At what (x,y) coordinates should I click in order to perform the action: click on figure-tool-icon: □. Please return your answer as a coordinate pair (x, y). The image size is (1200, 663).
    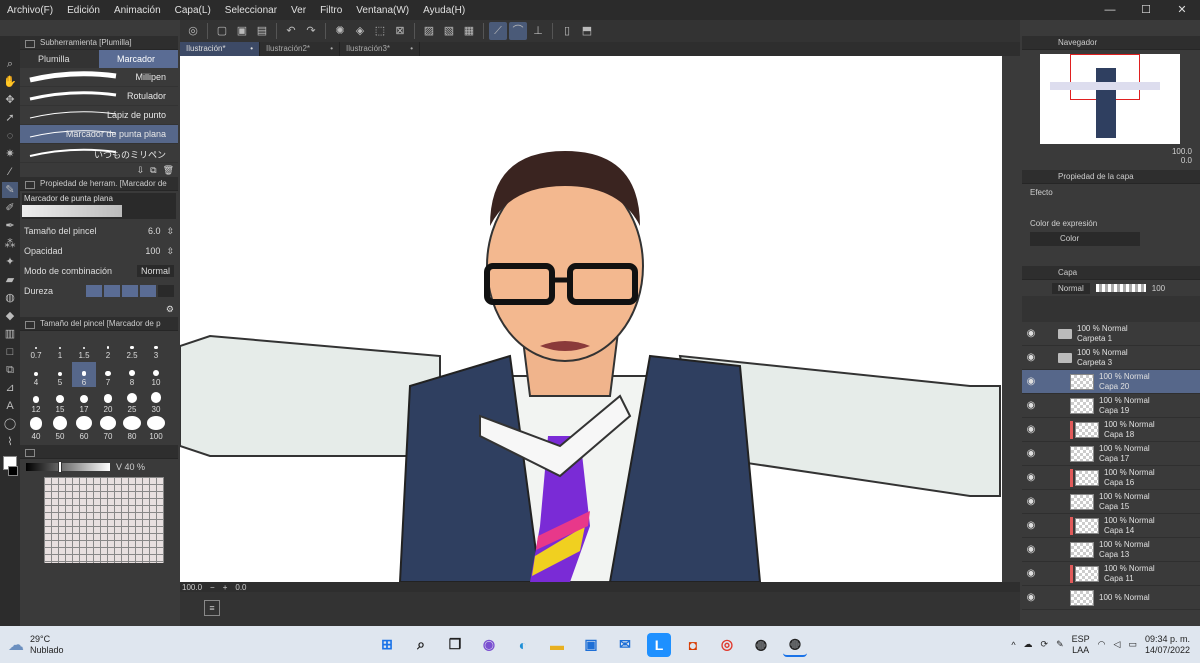
    Looking at the image, I should click on (10, 352).